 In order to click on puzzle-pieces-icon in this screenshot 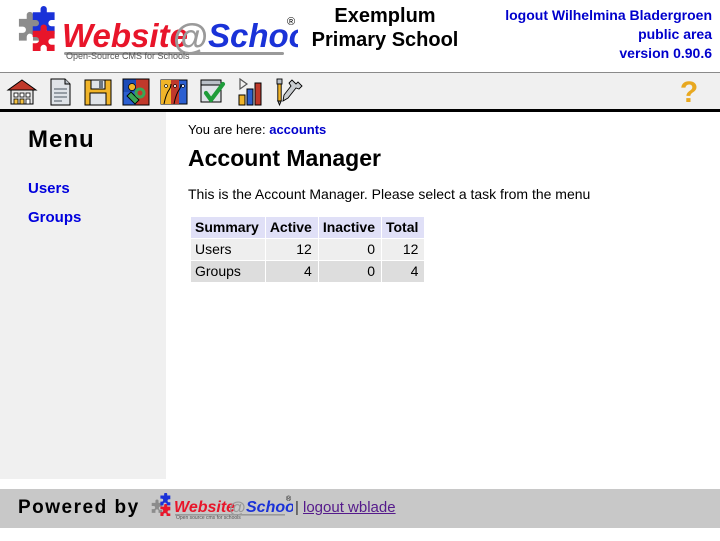, I will do `click(36, 29)`.